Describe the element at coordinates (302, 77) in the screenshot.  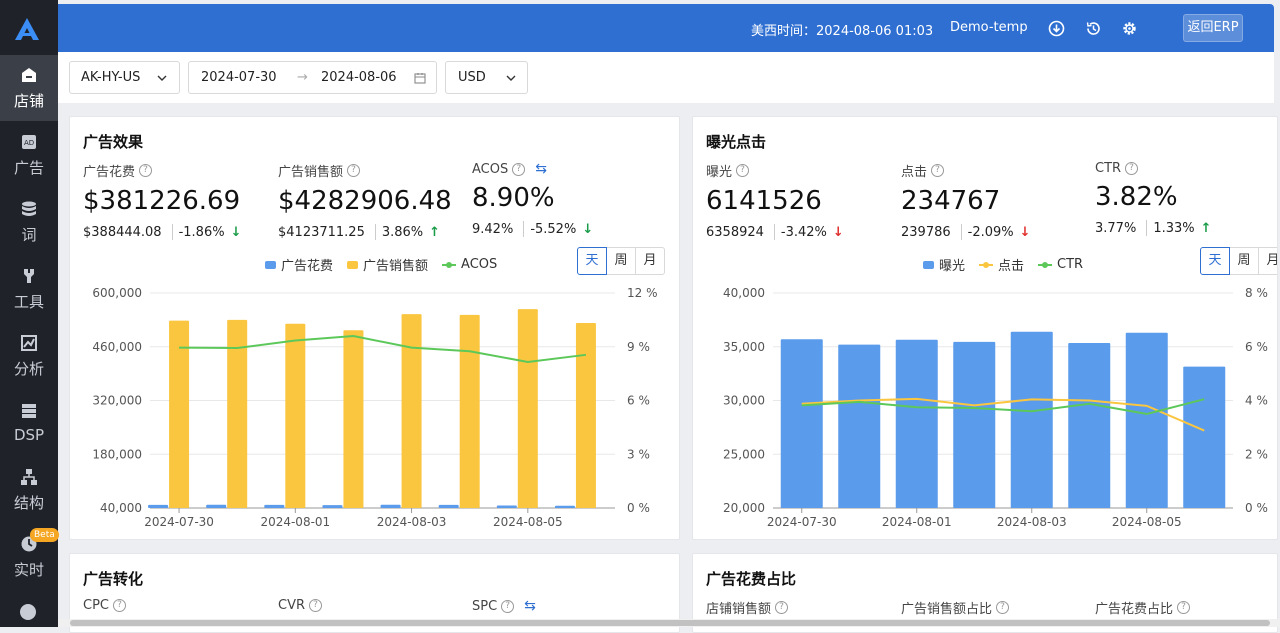
I see `arrow-right-icon: →` at that location.